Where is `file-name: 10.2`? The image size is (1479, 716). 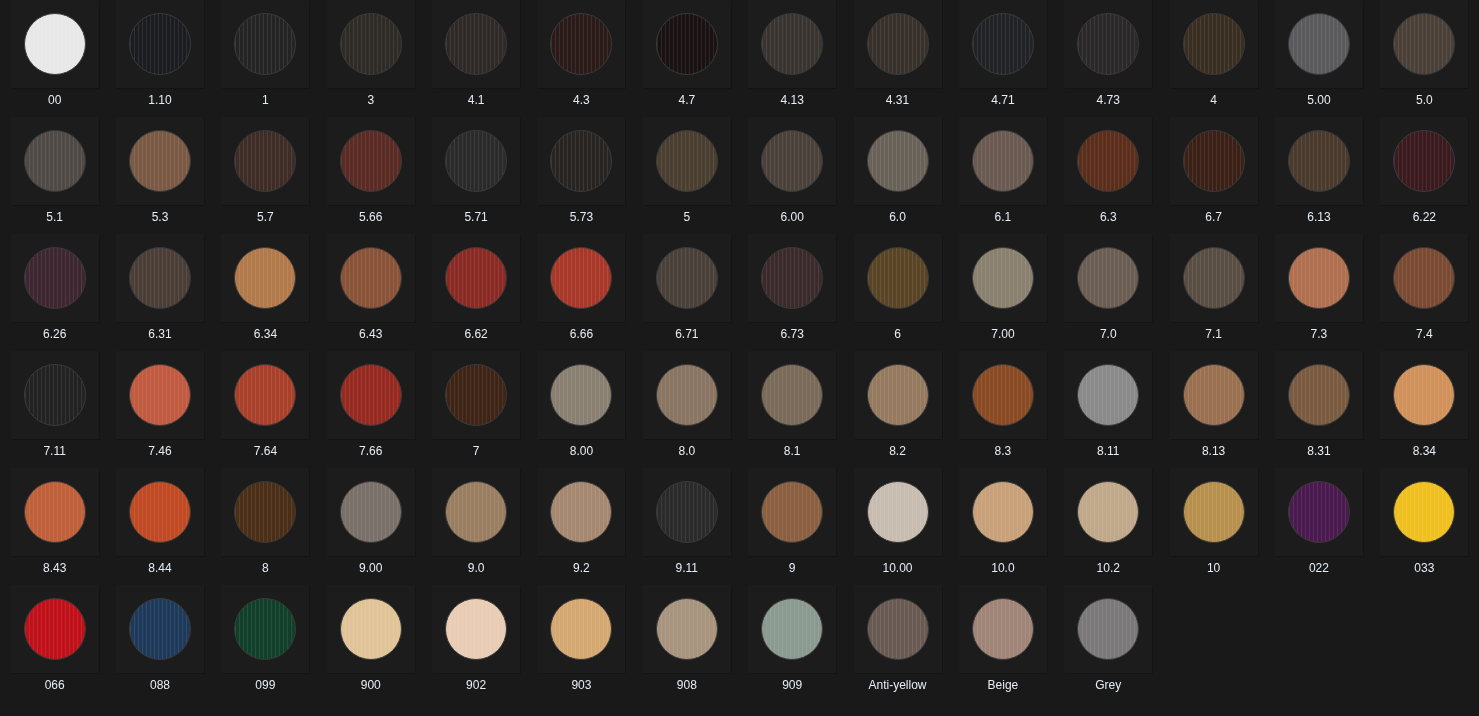
file-name: 10.2 is located at coordinates (1108, 568).